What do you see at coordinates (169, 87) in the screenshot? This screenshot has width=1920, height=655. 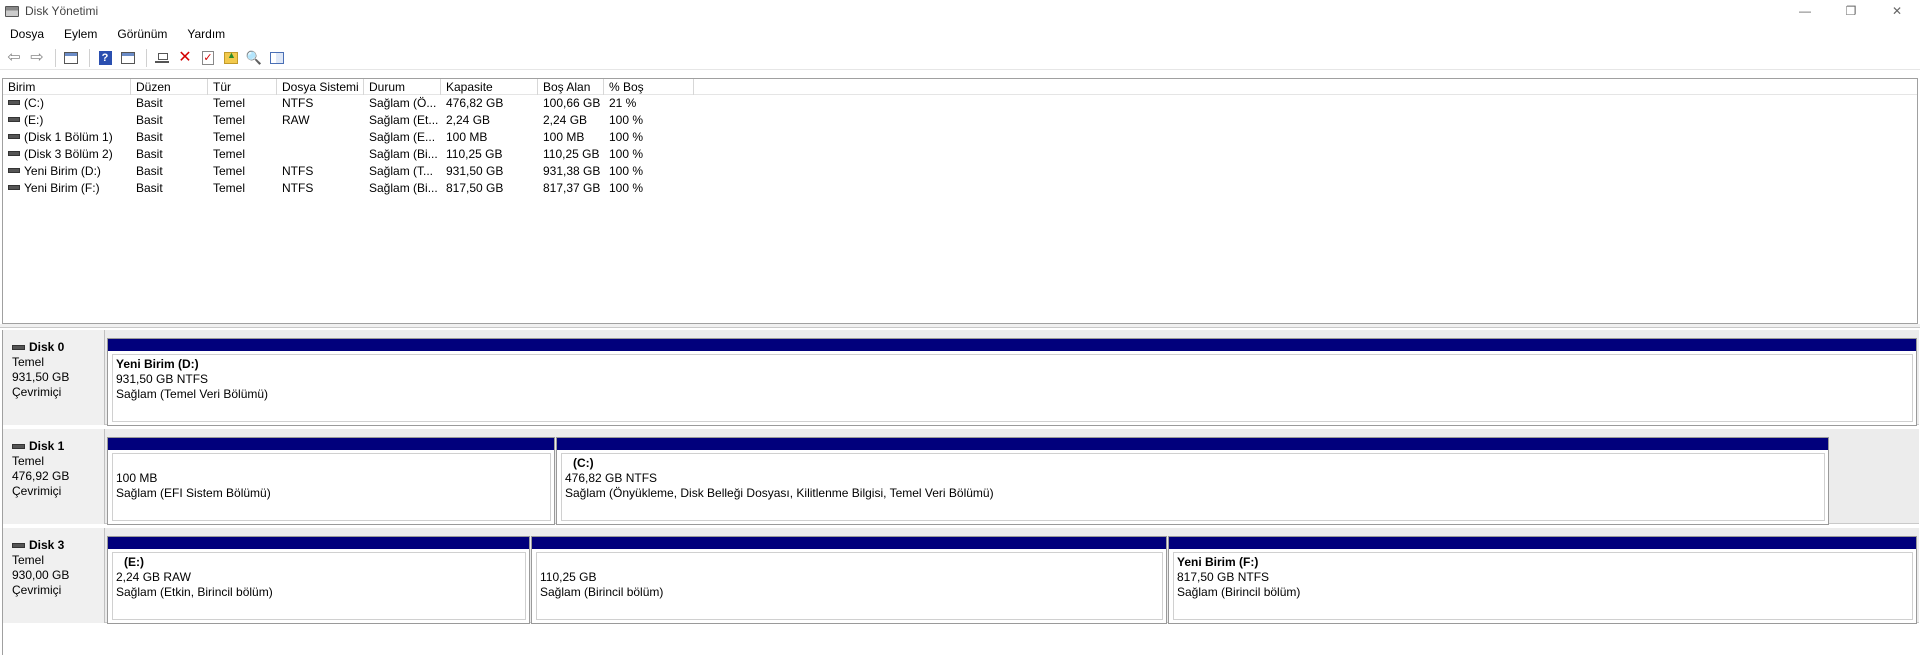 I see `column-header-duzen: Düzen` at bounding box center [169, 87].